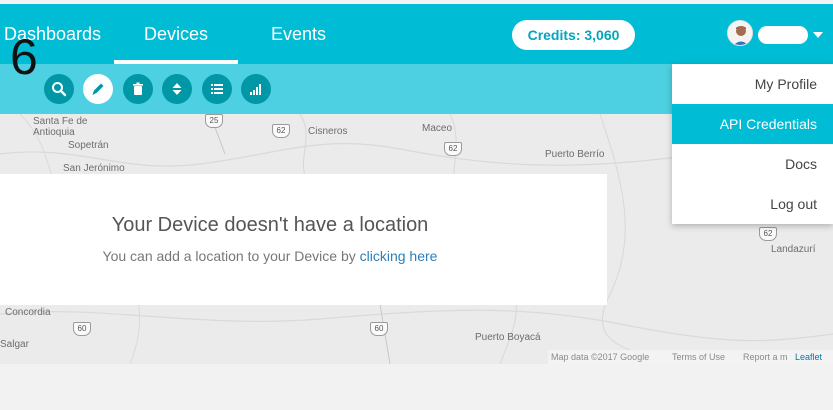 The image size is (833, 410). What do you see at coordinates (575, 154) in the screenshot?
I see `map-label-puerto-berrio: Puerto Berrío` at bounding box center [575, 154].